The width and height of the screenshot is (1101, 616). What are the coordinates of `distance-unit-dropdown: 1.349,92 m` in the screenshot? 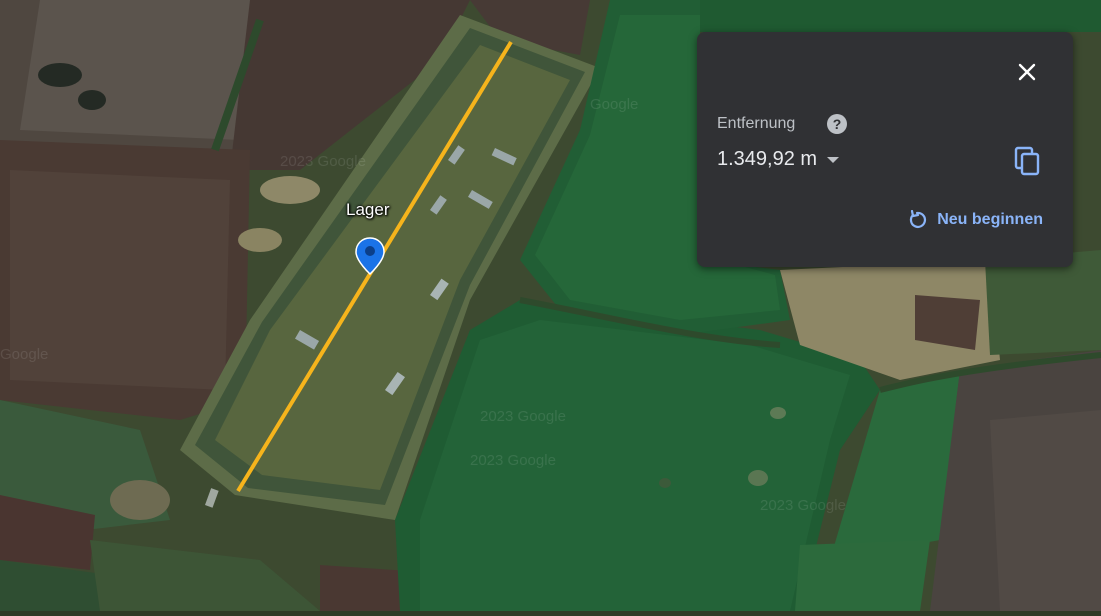 It's located at (778, 159).